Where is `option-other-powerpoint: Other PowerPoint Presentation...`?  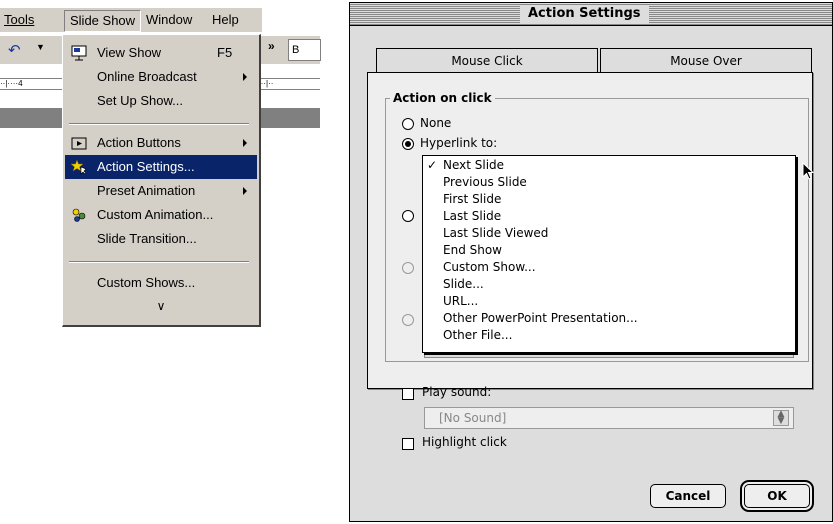 option-other-powerpoint: Other PowerPoint Presentation... is located at coordinates (540, 318).